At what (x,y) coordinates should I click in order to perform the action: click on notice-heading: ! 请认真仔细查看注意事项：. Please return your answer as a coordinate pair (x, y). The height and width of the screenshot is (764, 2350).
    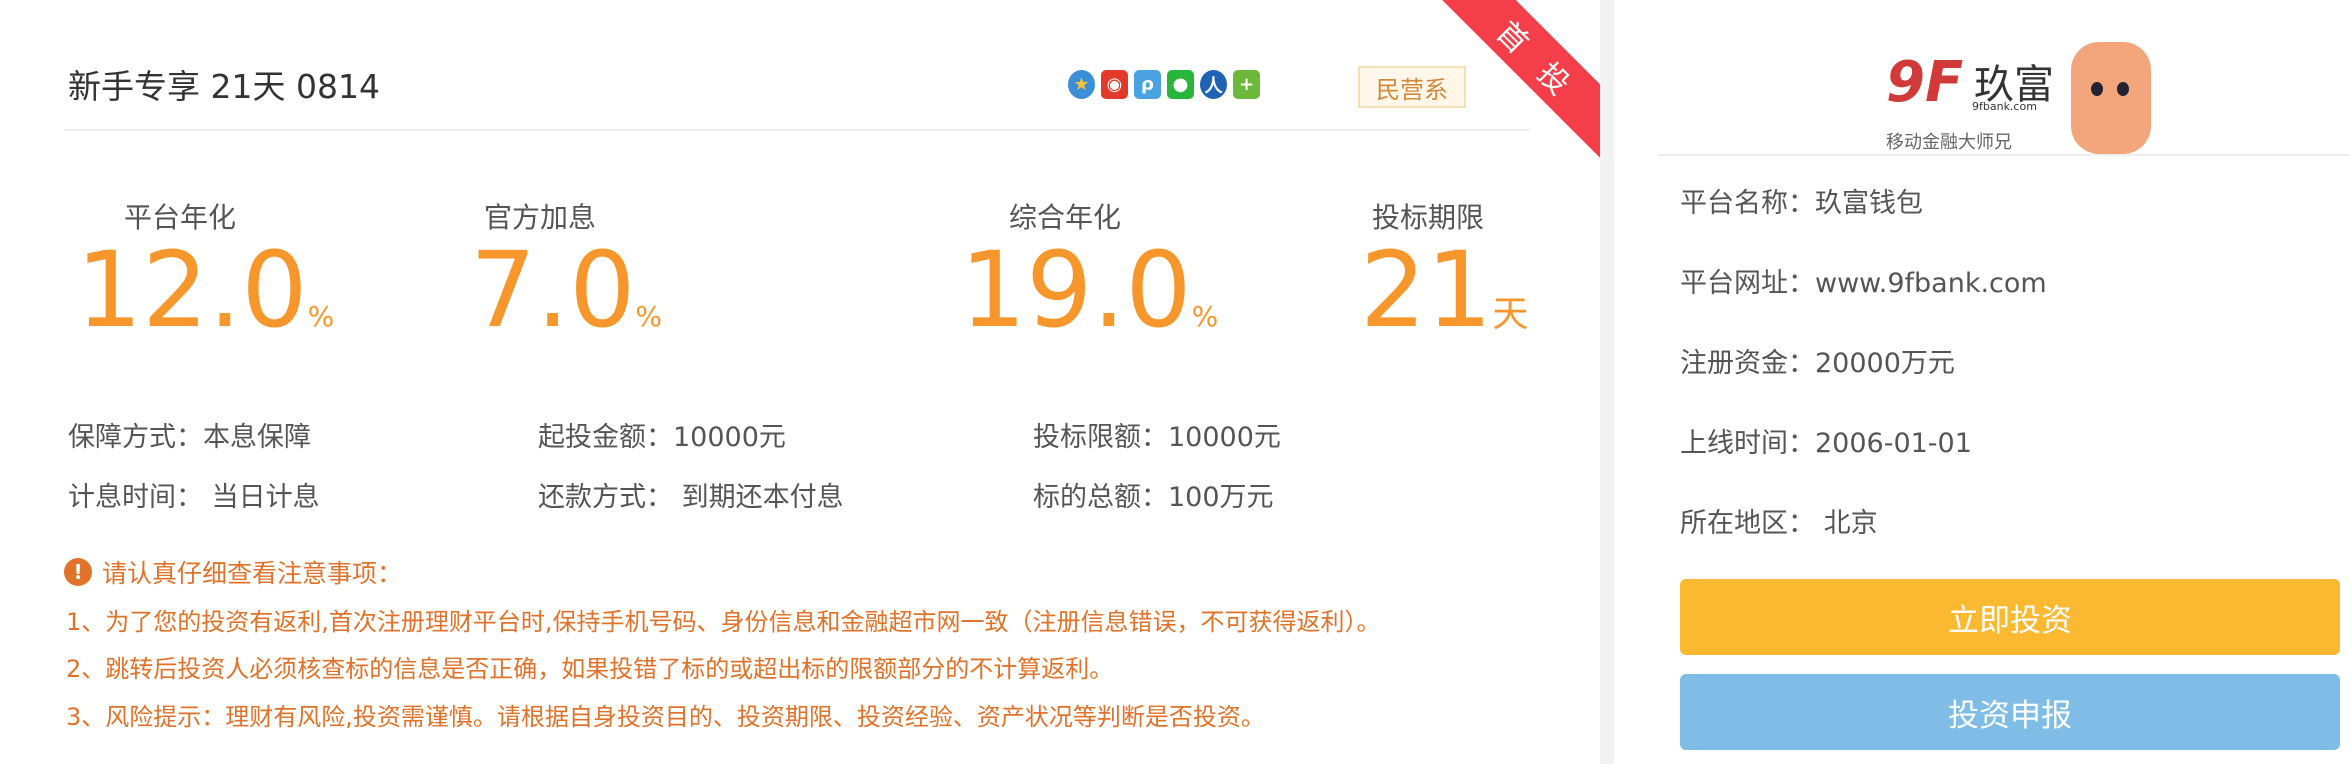
    Looking at the image, I should click on (233, 572).